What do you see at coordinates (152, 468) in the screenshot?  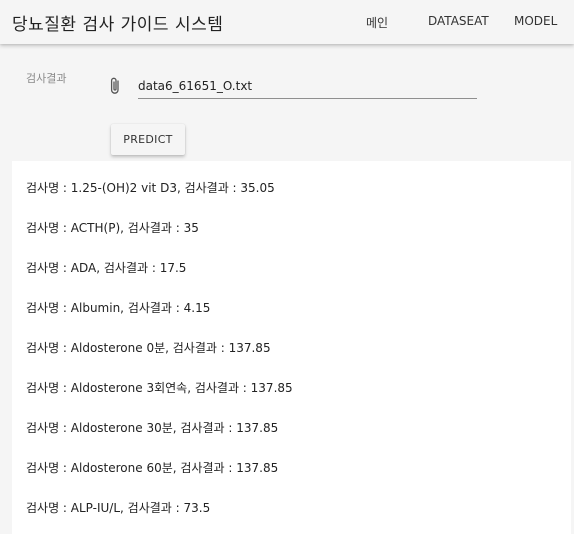 I see `result-item: 검사명 : Aldosterone 60분, 검사결과 : 137.85` at bounding box center [152, 468].